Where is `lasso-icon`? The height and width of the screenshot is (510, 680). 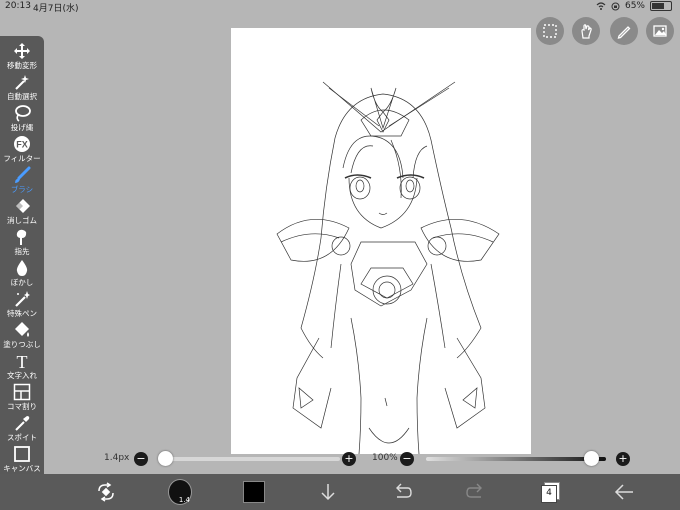 lasso-icon is located at coordinates (23, 113).